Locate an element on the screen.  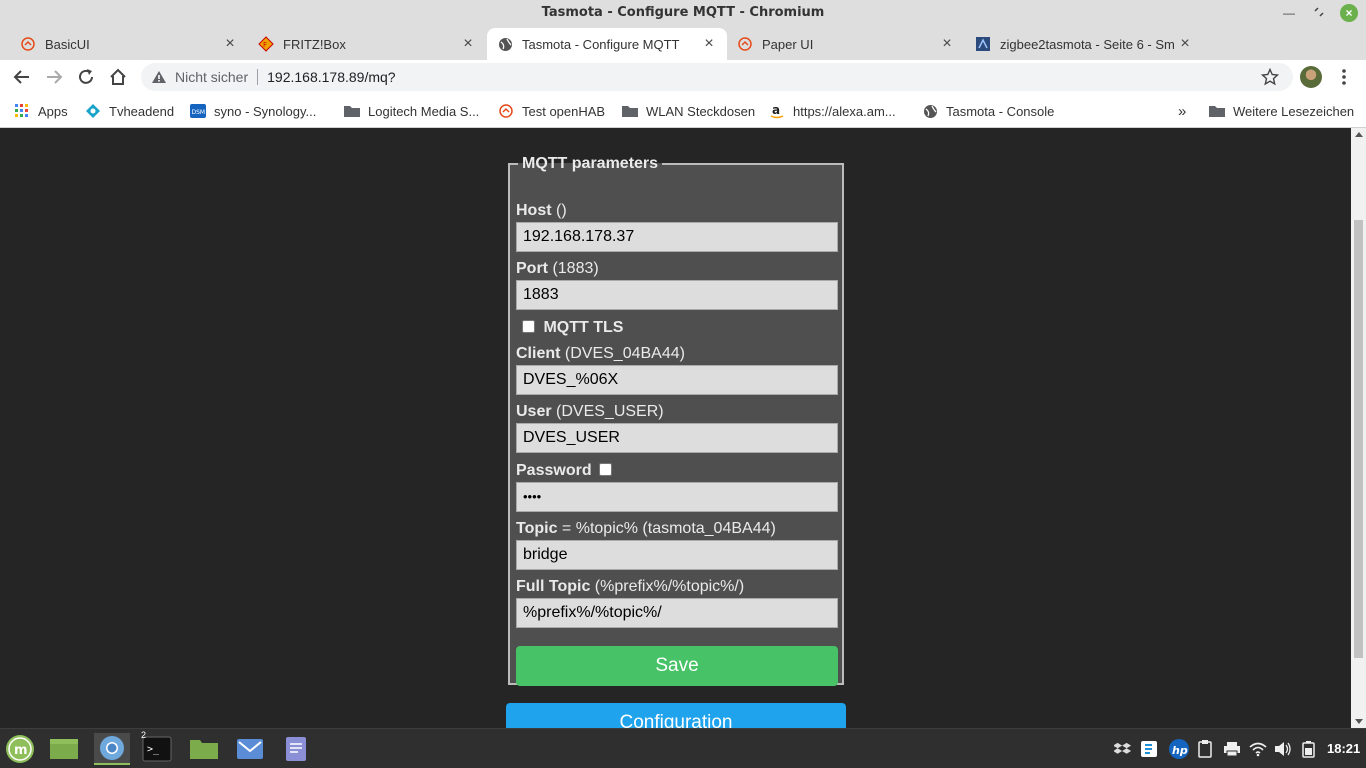
files-icon is located at coordinates (204, 749).